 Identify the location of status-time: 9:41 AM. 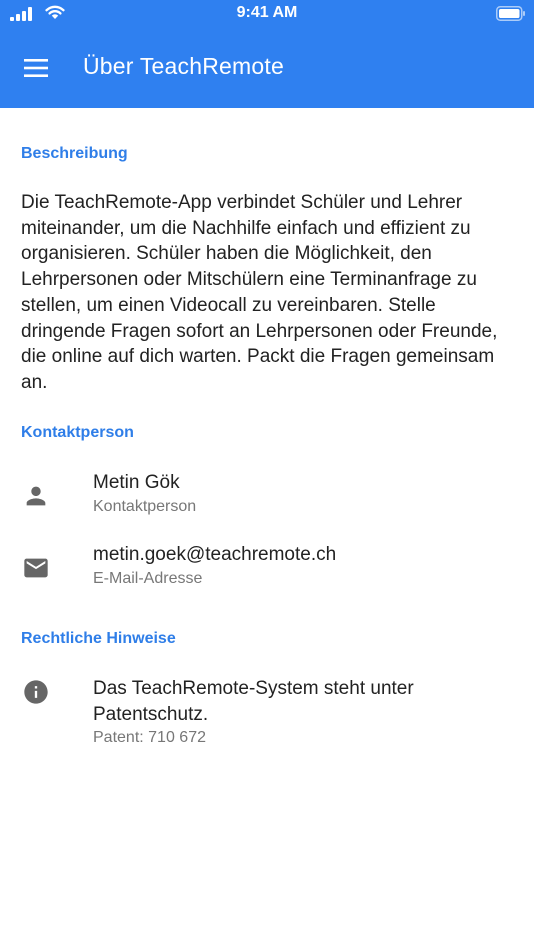
(267, 12).